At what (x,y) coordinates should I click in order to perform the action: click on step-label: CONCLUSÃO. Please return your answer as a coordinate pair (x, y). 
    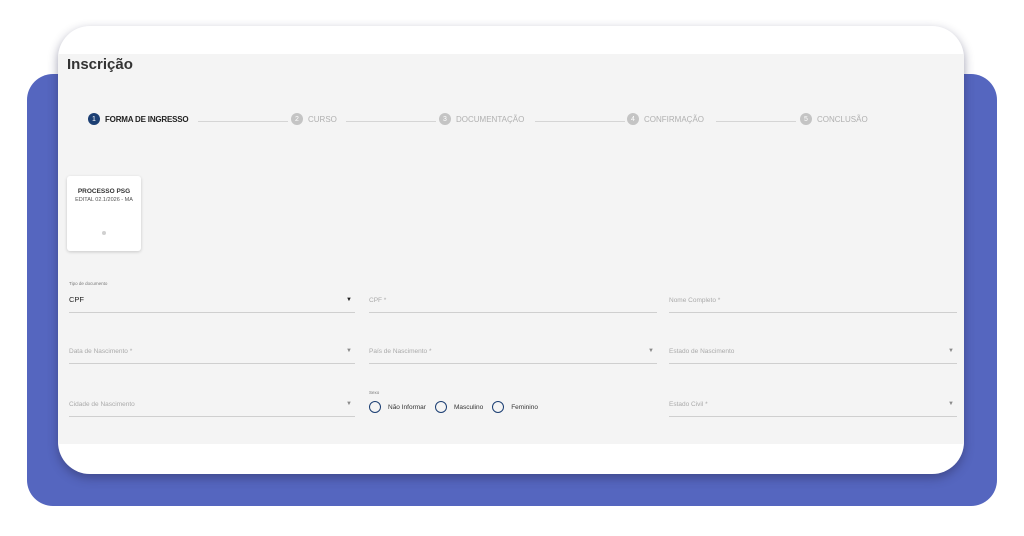
    Looking at the image, I should click on (842, 119).